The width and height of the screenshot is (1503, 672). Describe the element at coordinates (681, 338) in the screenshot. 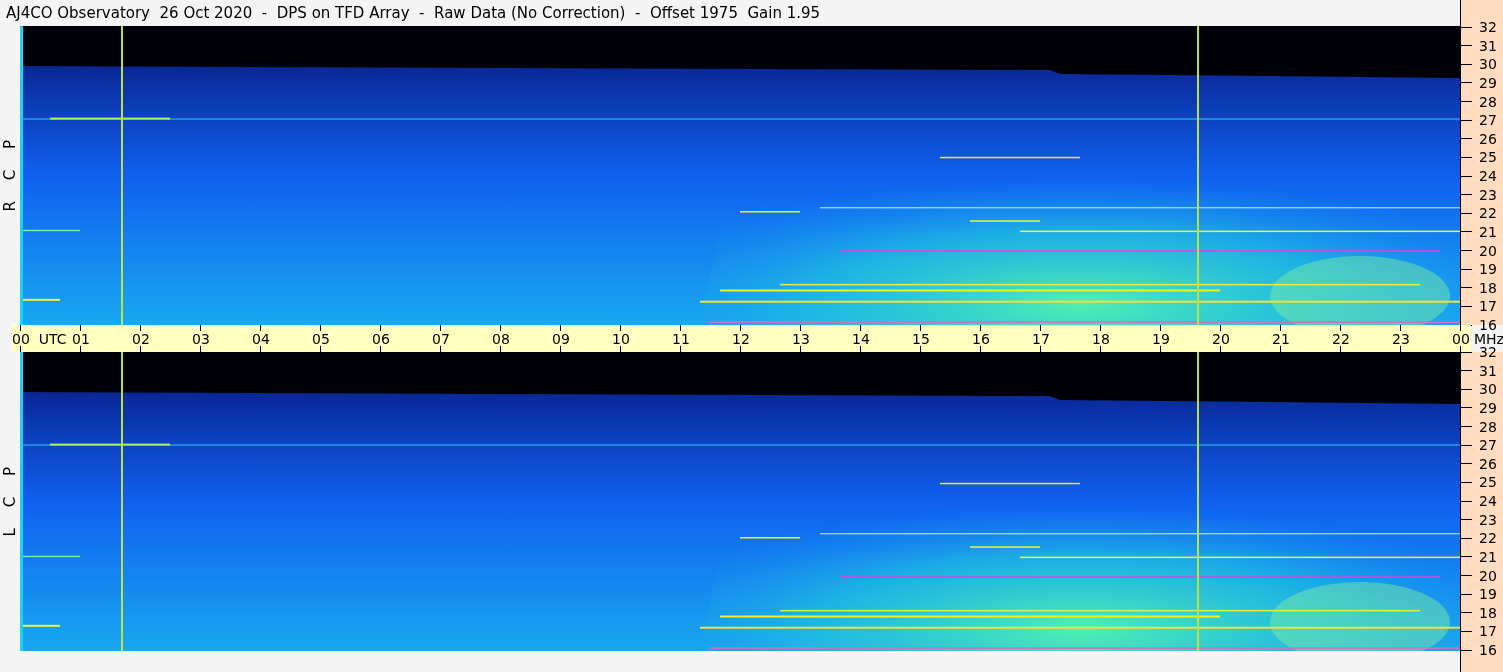

I see `time-label: 11` at that location.